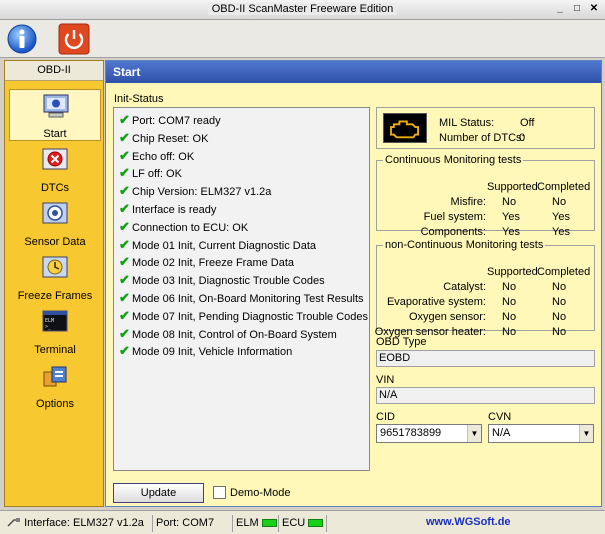 The width and height of the screenshot is (605, 534). I want to click on mil-status-value: Off, so click(527, 123).